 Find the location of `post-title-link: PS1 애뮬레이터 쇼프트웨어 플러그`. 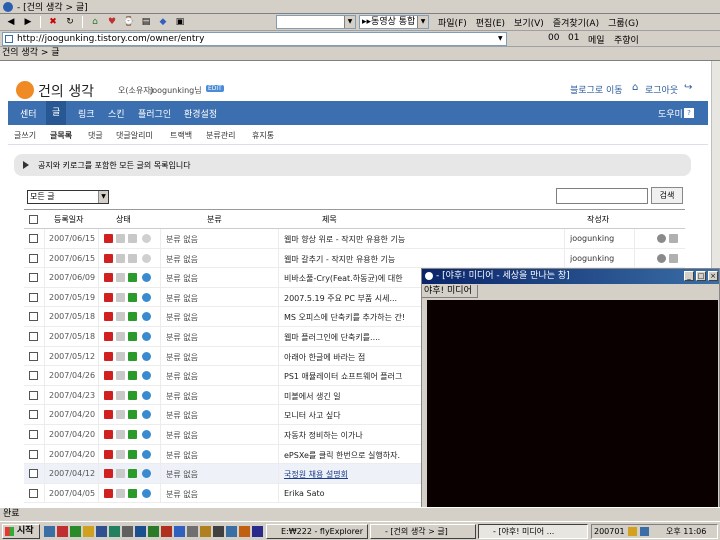

post-title-link: PS1 애뮬레이터 쇼프트웨어 플러그 is located at coordinates (343, 376).